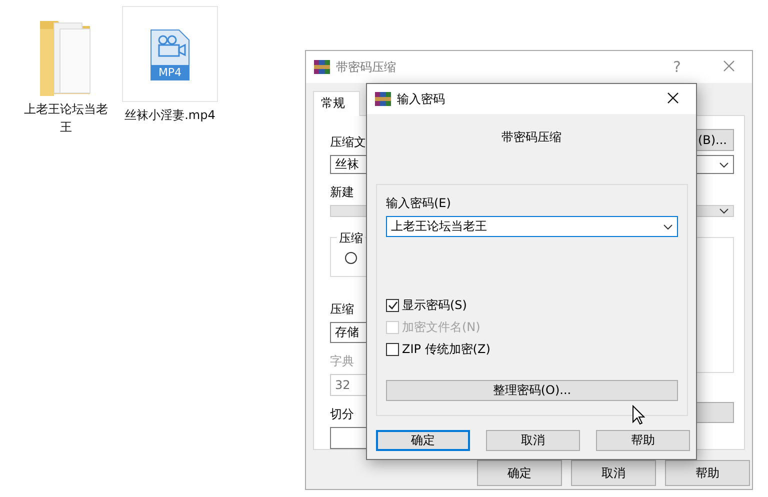 The image size is (768, 497). Describe the element at coordinates (336, 103) in the screenshot. I see `tab: 常规` at that location.